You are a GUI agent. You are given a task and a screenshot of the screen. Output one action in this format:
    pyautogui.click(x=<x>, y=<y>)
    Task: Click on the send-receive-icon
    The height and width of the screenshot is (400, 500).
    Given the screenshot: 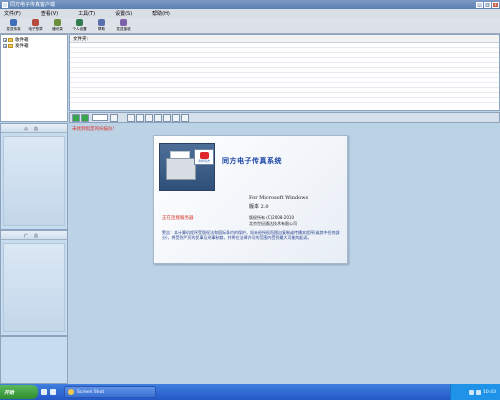 What is the action you would take?
    pyautogui.click(x=123, y=22)
    